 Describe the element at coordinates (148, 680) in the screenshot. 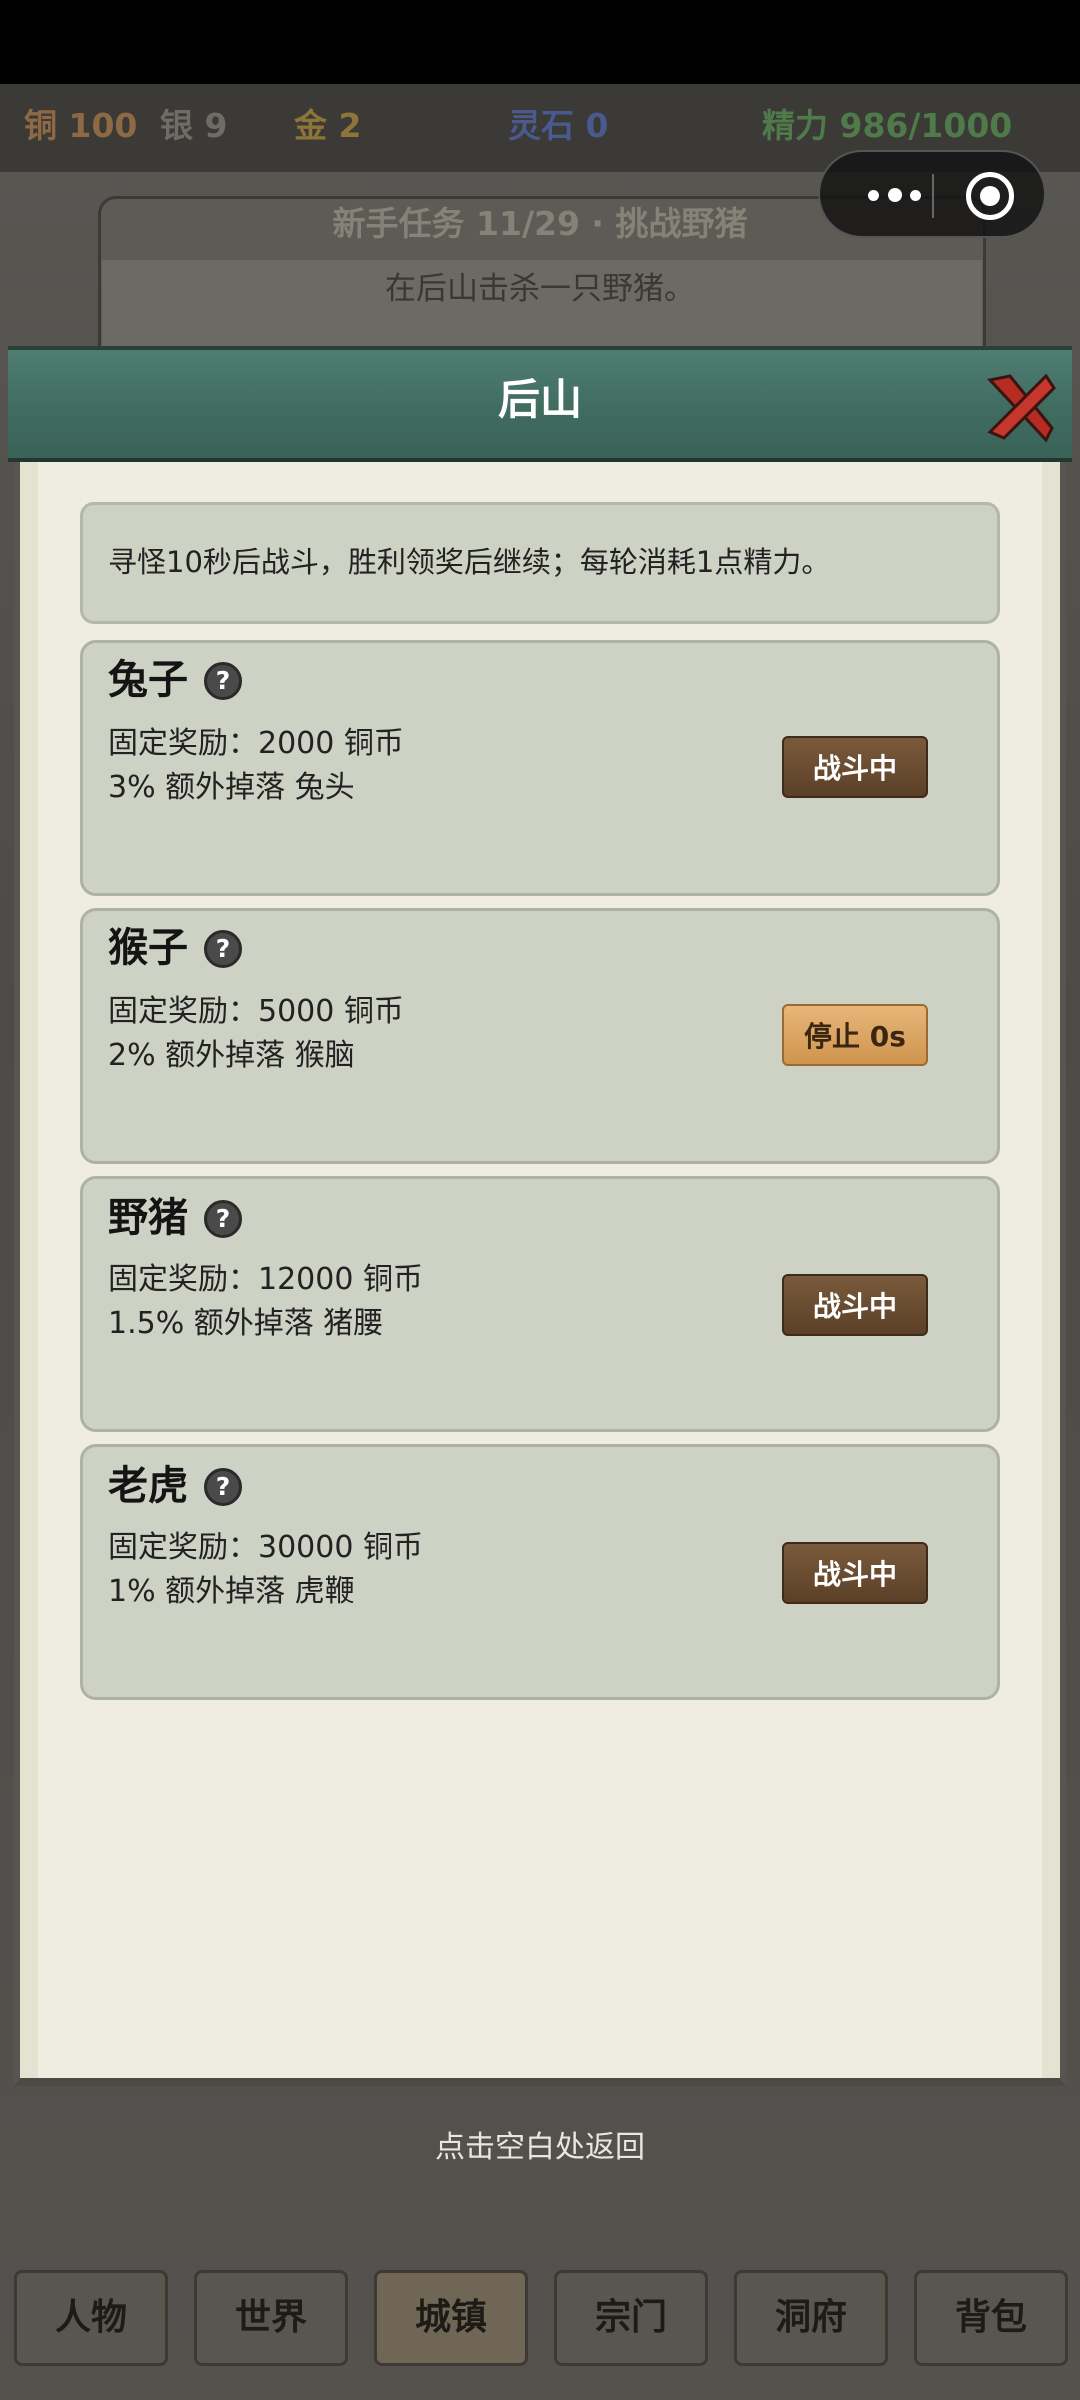

I see `monster-name: 兔子` at that location.